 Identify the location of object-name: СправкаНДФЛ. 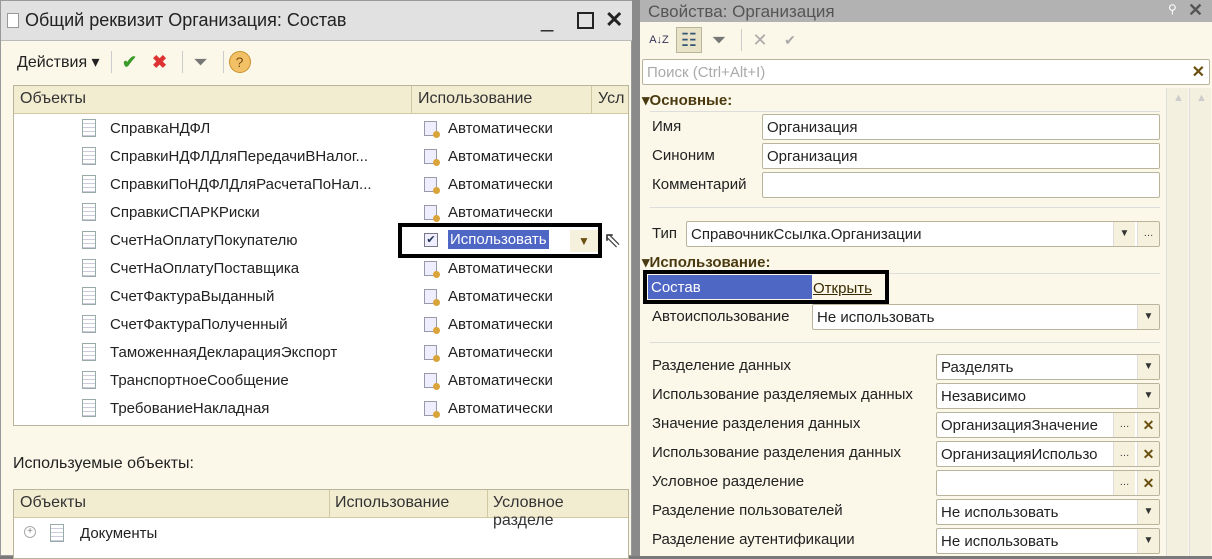
(160, 128).